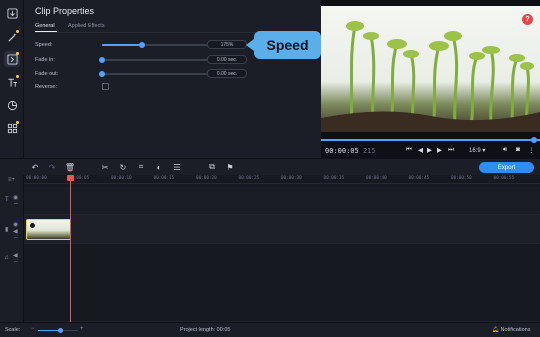 This screenshot has height=337, width=540. I want to click on playhead-handle, so click(70, 178).